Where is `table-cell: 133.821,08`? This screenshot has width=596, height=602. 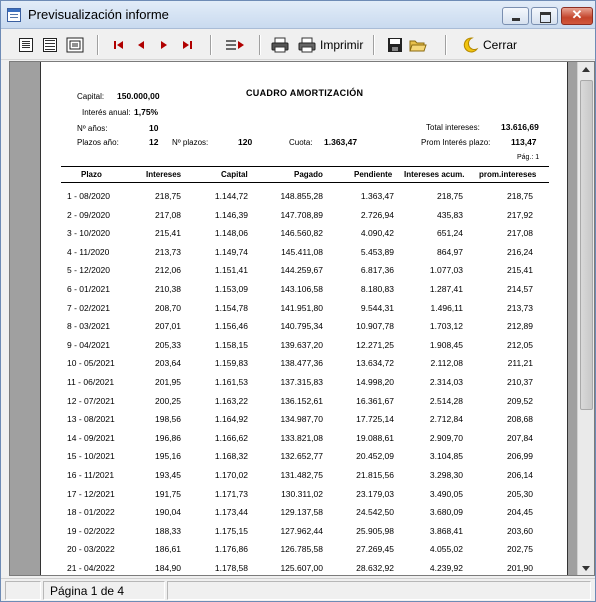 table-cell: 133.821,08 is located at coordinates (301, 437).